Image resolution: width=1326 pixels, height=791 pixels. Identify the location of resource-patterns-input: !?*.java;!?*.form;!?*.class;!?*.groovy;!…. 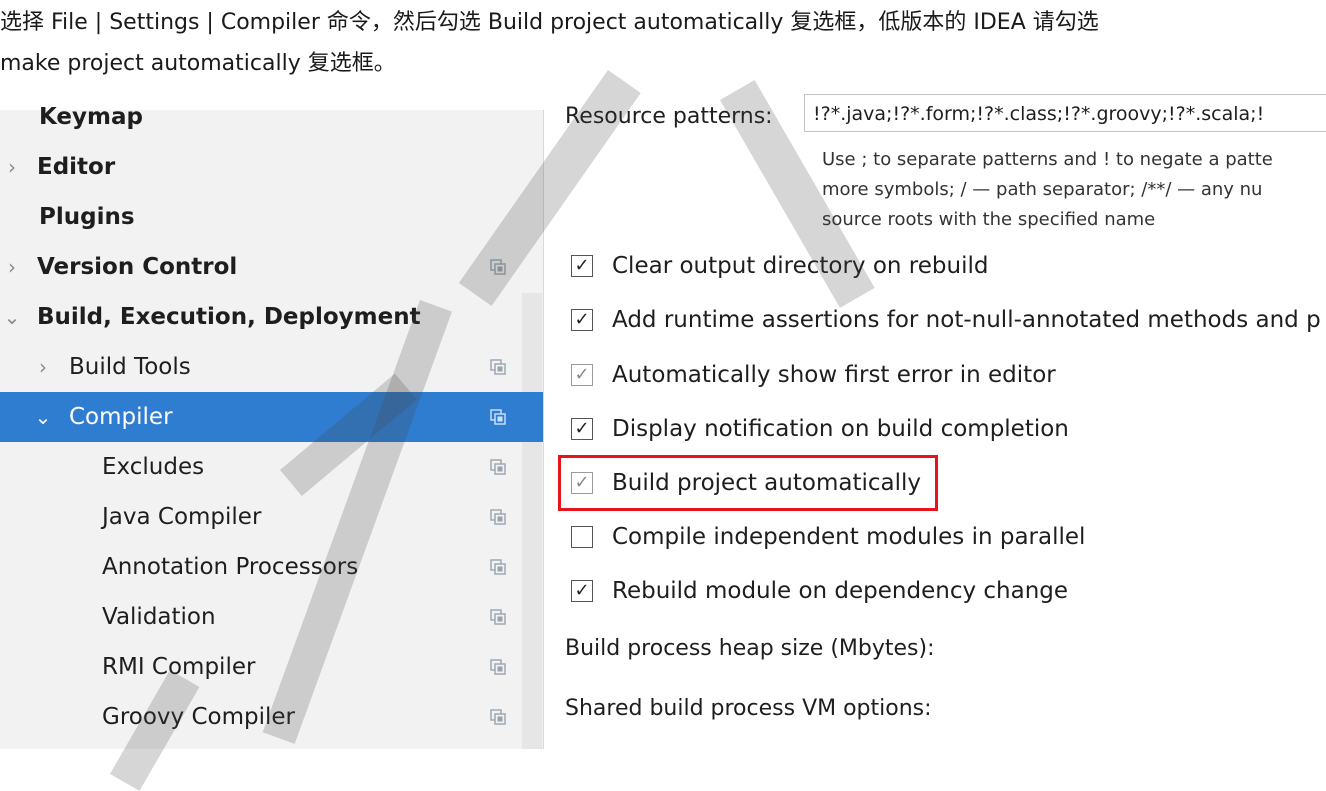
(1065, 113).